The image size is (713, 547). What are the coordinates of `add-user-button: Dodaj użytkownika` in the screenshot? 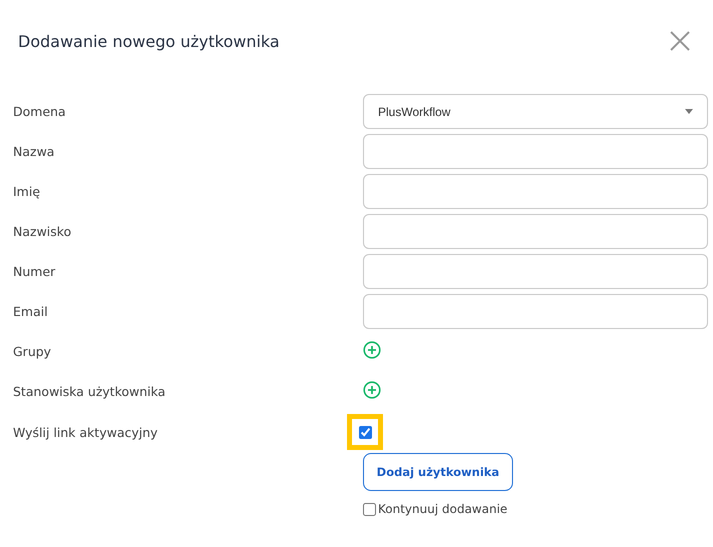 It's located at (438, 472).